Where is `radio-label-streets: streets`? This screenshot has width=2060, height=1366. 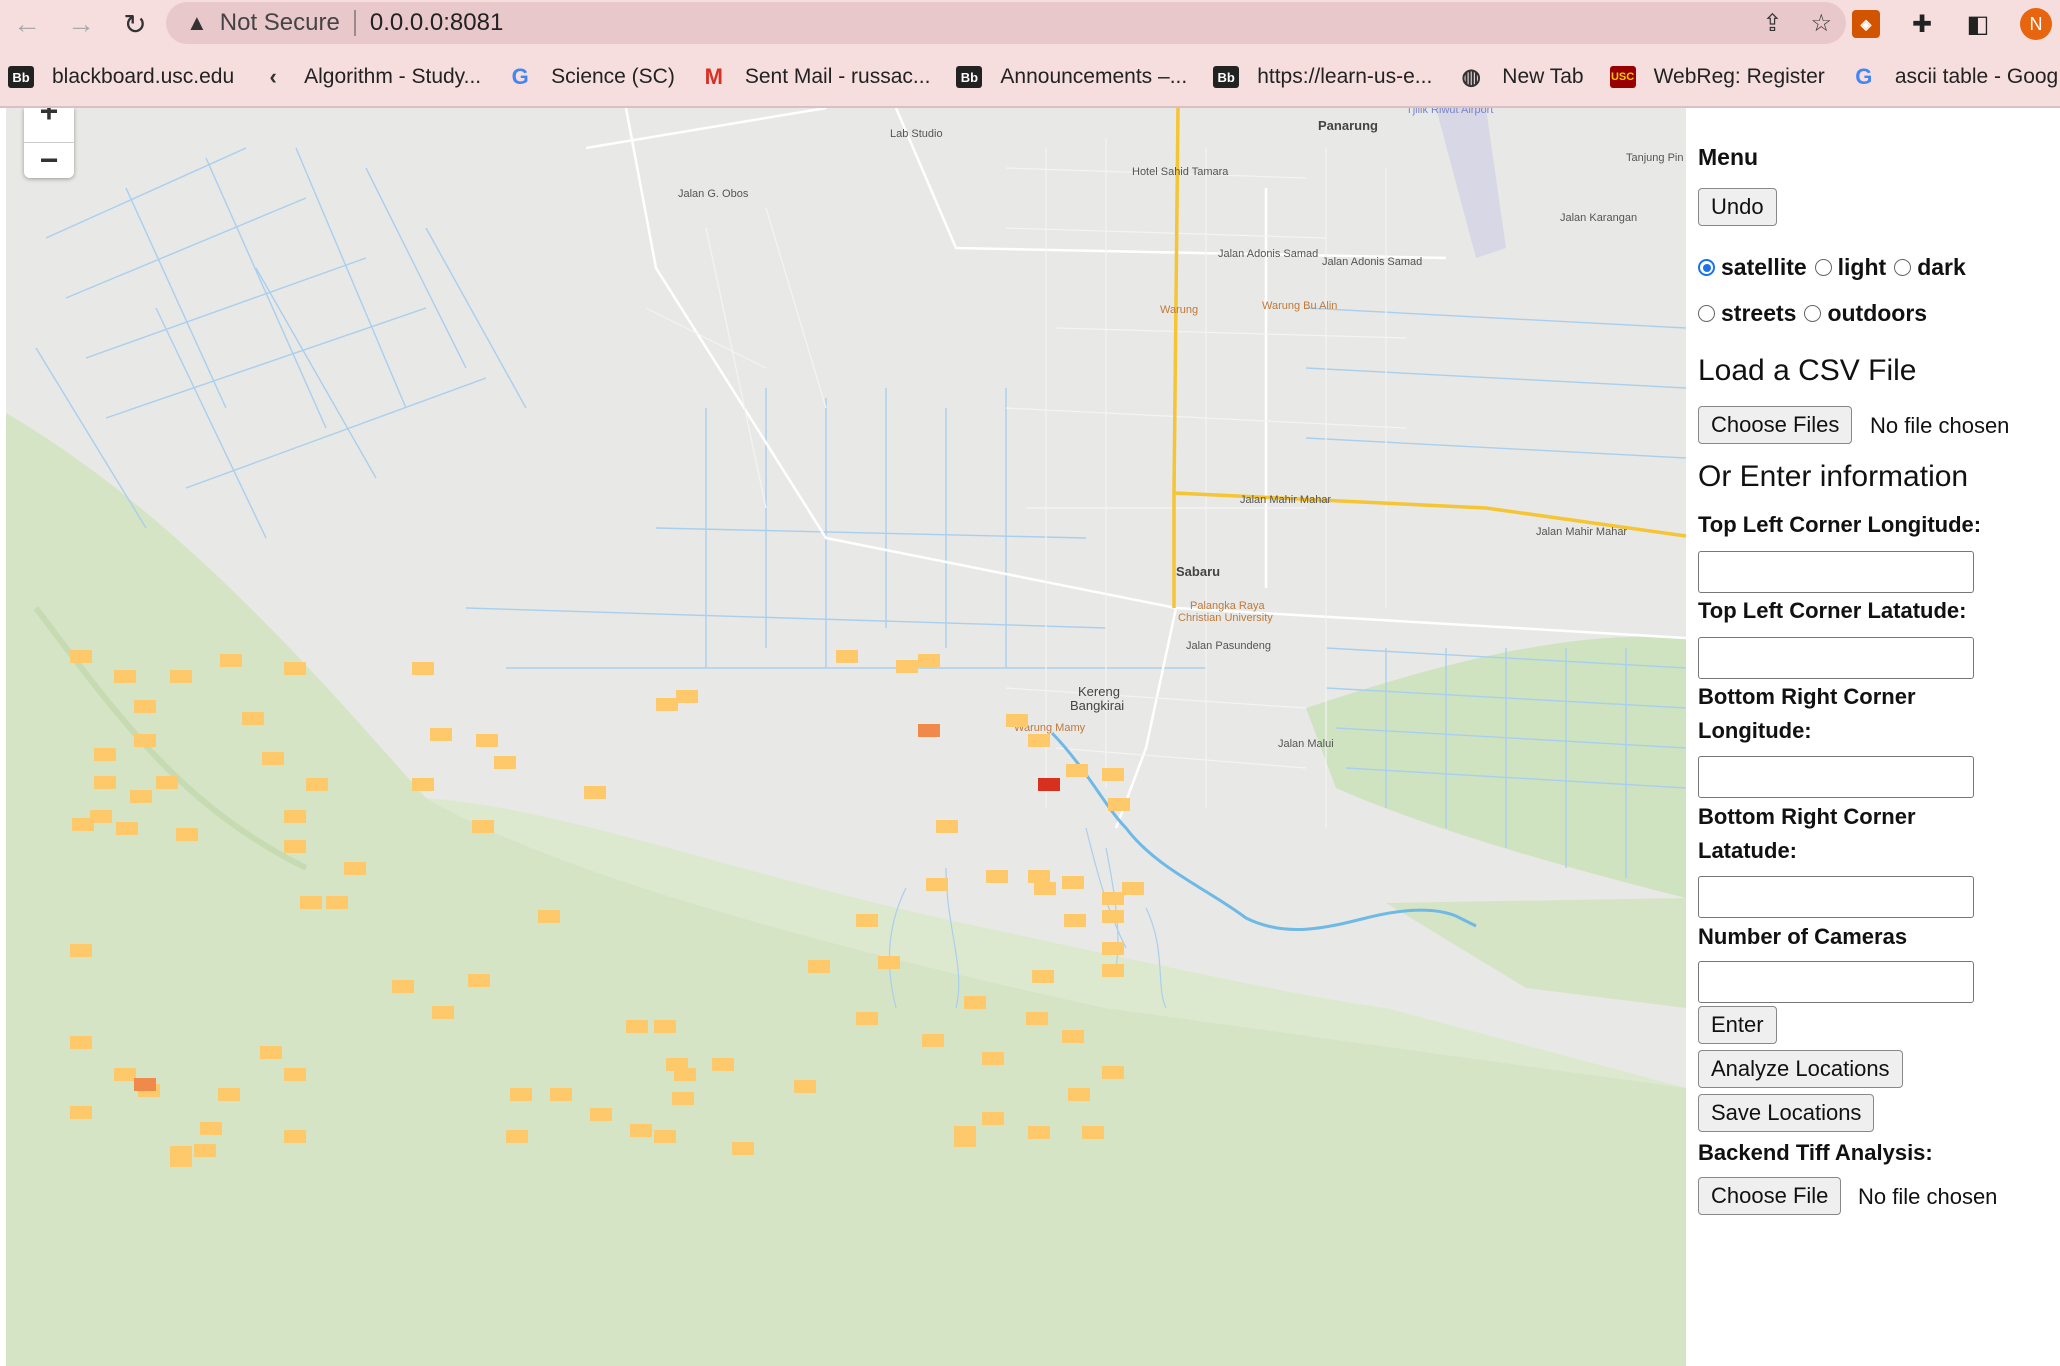
radio-label-streets: streets is located at coordinates (1759, 313).